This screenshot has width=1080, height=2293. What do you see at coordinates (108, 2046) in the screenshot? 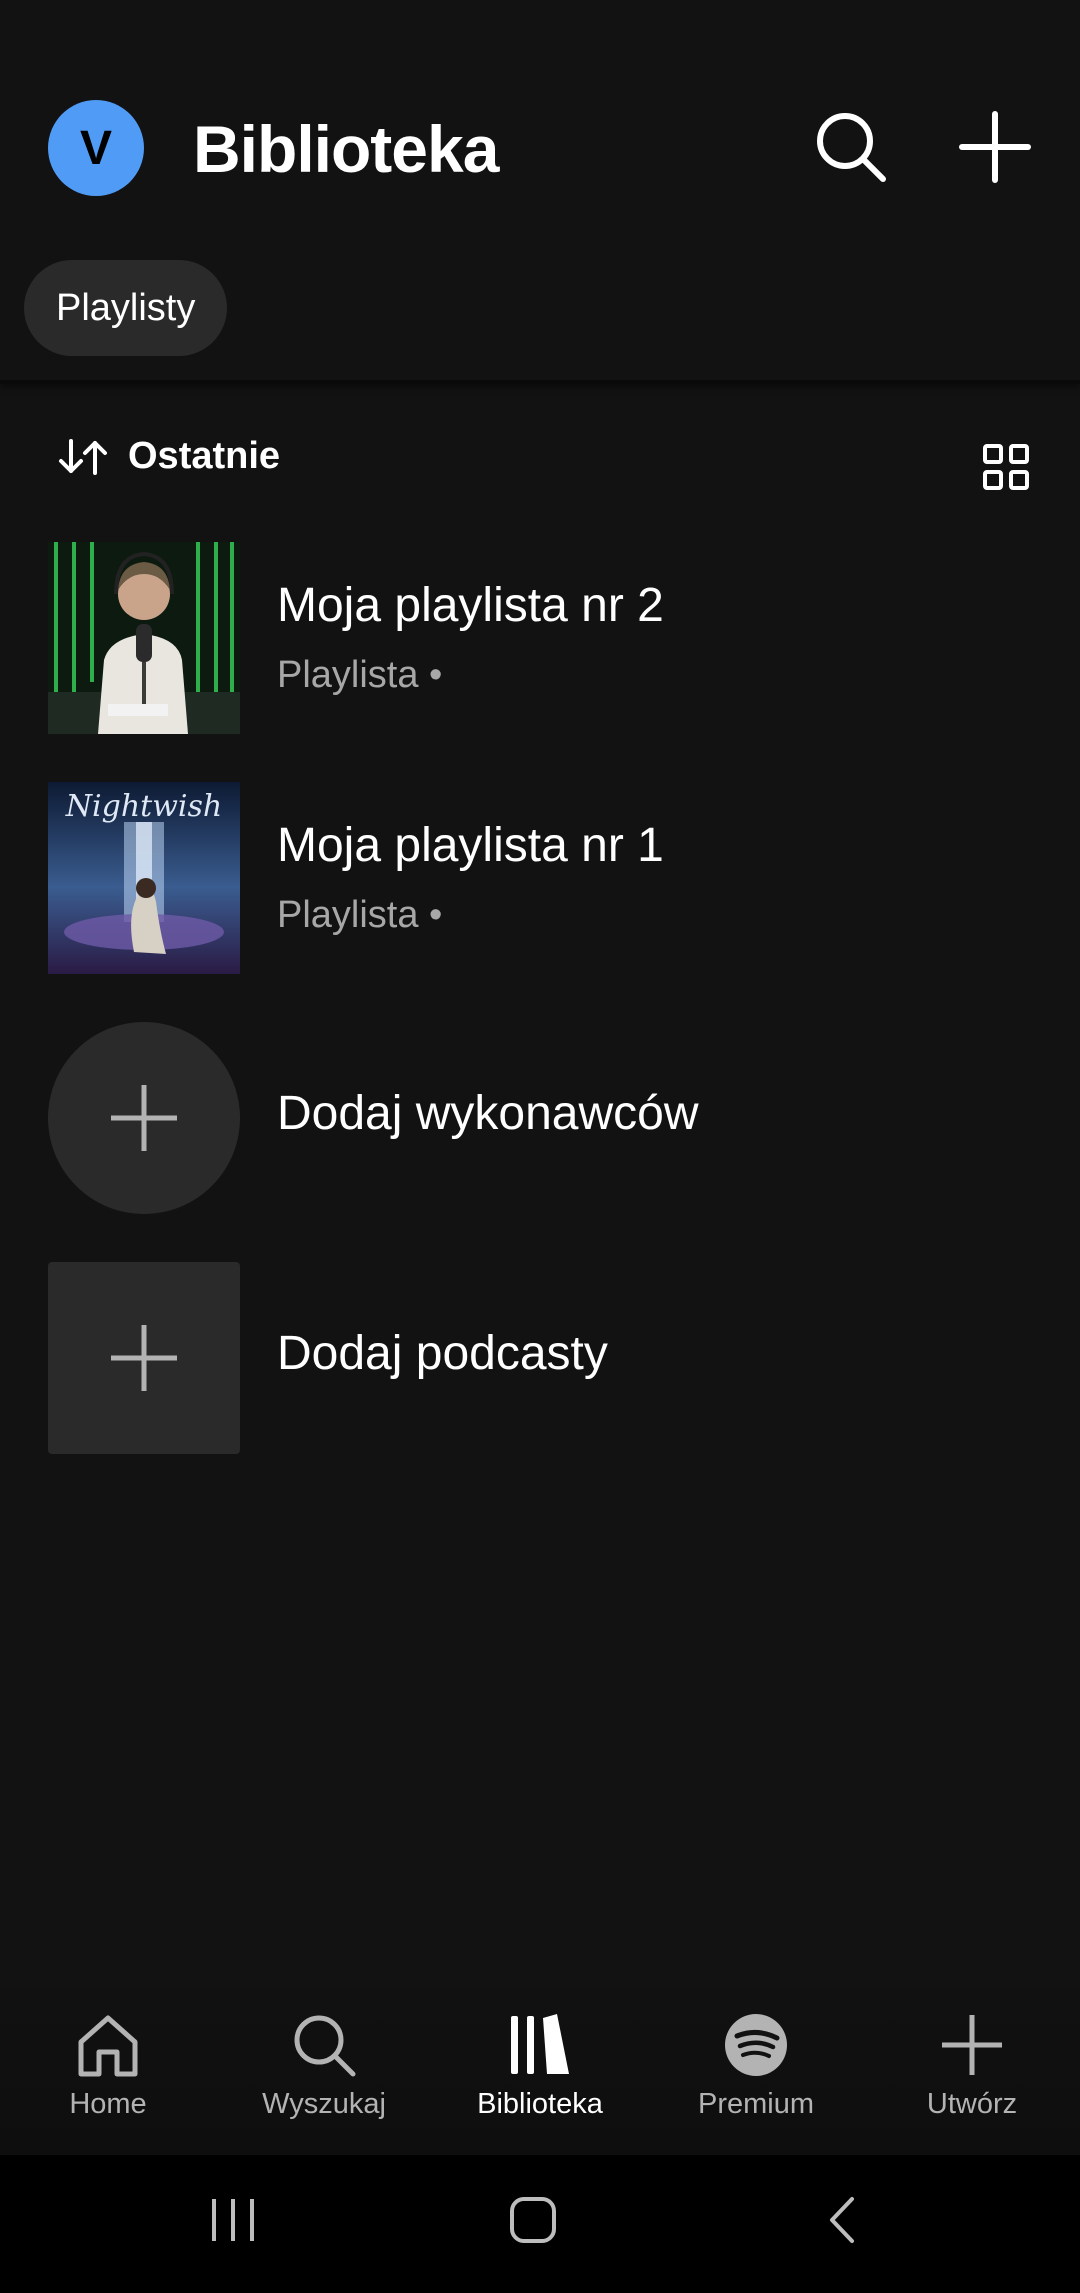
I see `home-icon` at bounding box center [108, 2046].